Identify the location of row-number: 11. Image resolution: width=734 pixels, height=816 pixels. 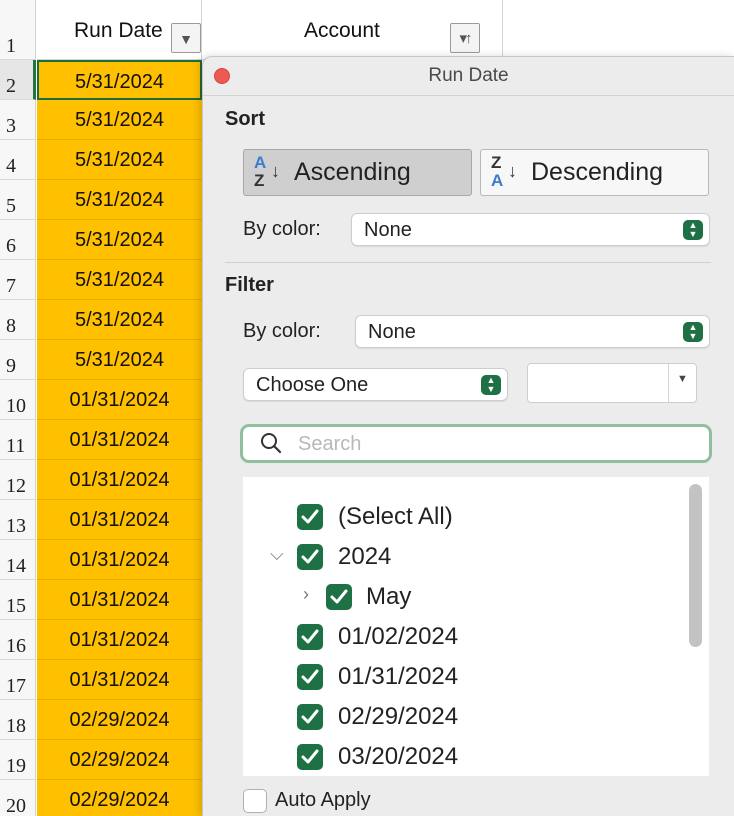
(18, 440).